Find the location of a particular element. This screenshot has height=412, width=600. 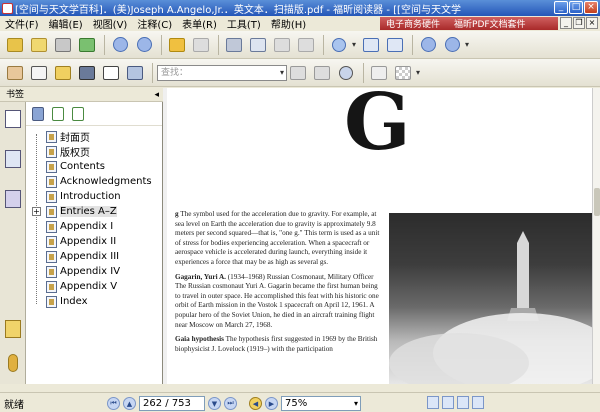

search-button is located at coordinates (346, 73).